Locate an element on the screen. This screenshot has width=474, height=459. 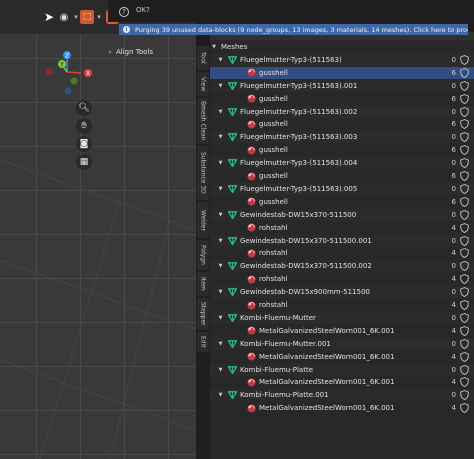
outliner-mesh-row: ▼ Fluegelmutter-Typ3-(511563).003 0 is located at coordinates (342, 137).